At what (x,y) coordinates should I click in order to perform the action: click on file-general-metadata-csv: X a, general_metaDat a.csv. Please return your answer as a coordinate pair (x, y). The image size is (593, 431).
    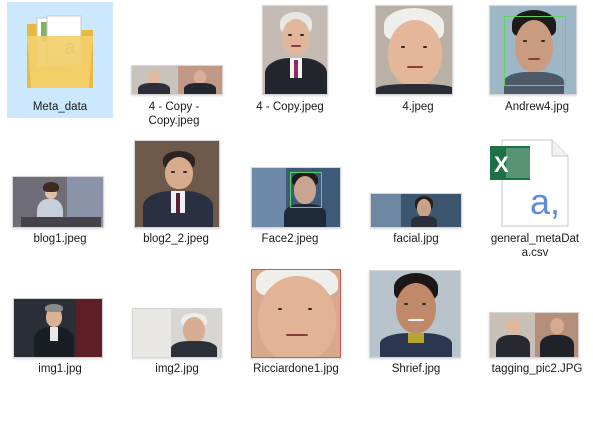
    Looking at the image, I should click on (535, 196).